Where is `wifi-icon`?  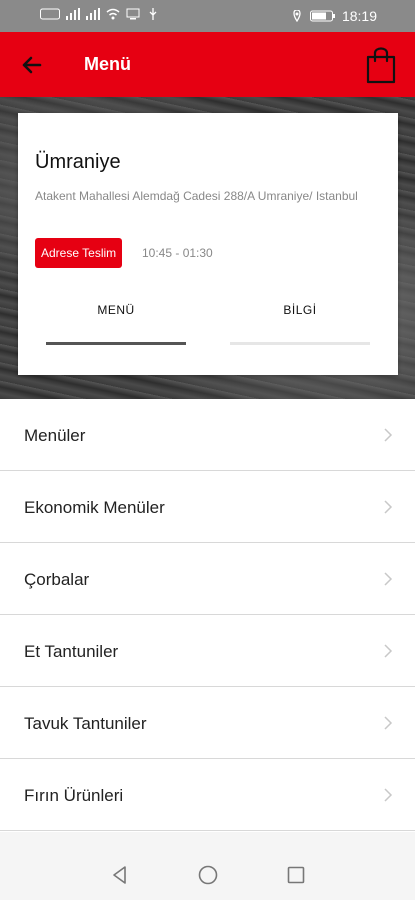 wifi-icon is located at coordinates (113, 14).